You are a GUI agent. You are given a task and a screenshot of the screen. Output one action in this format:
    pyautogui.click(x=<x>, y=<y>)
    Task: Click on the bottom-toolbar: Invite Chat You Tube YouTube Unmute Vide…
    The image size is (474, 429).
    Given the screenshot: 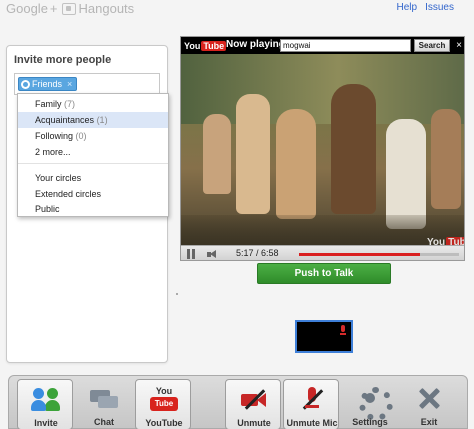 What is the action you would take?
    pyautogui.click(x=238, y=402)
    